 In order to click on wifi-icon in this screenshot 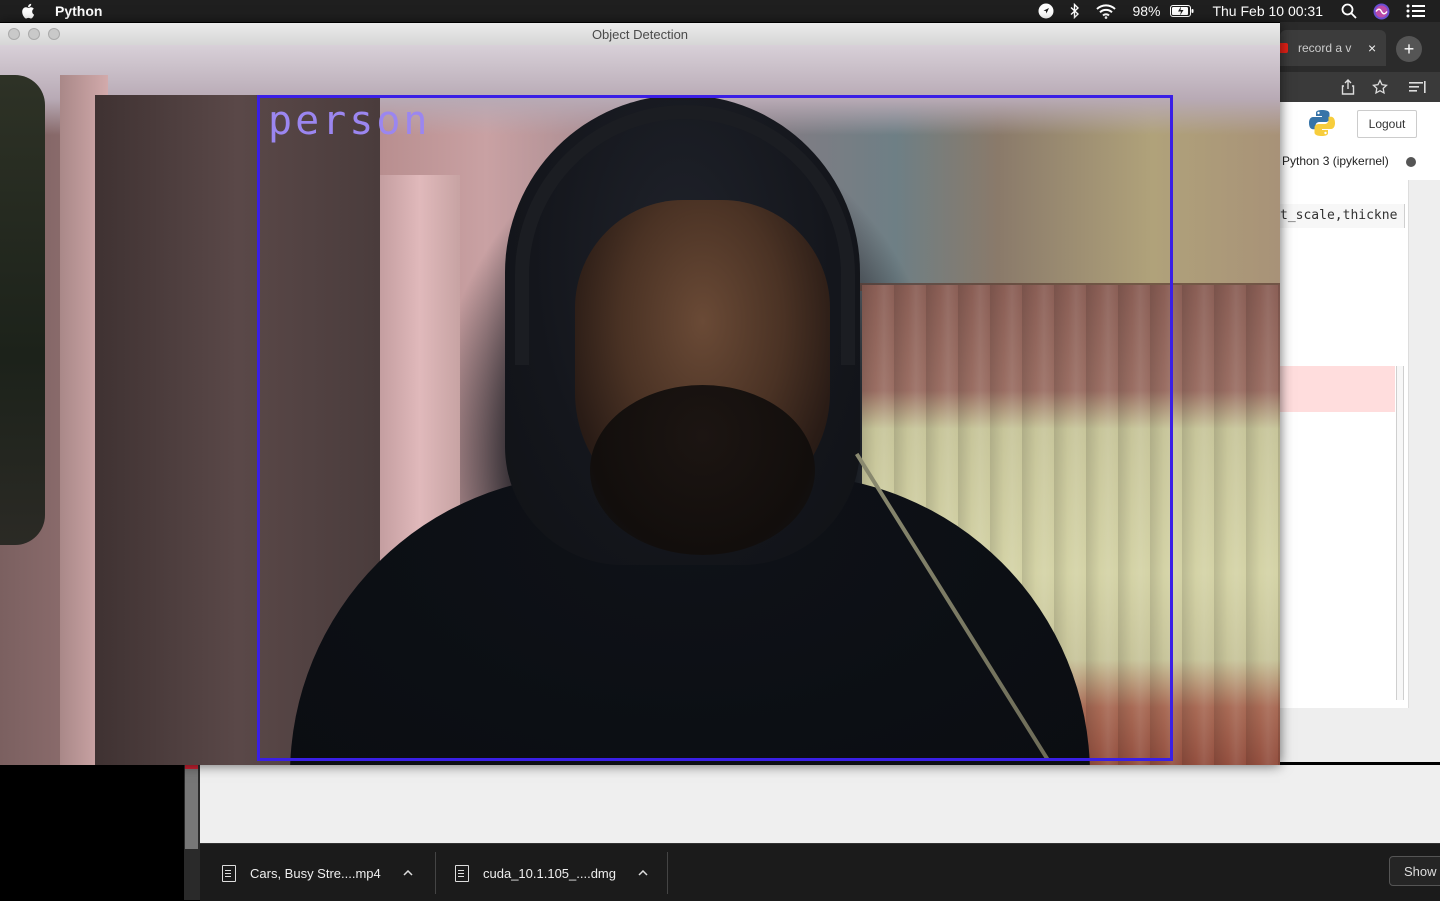, I will do `click(1106, 11)`.